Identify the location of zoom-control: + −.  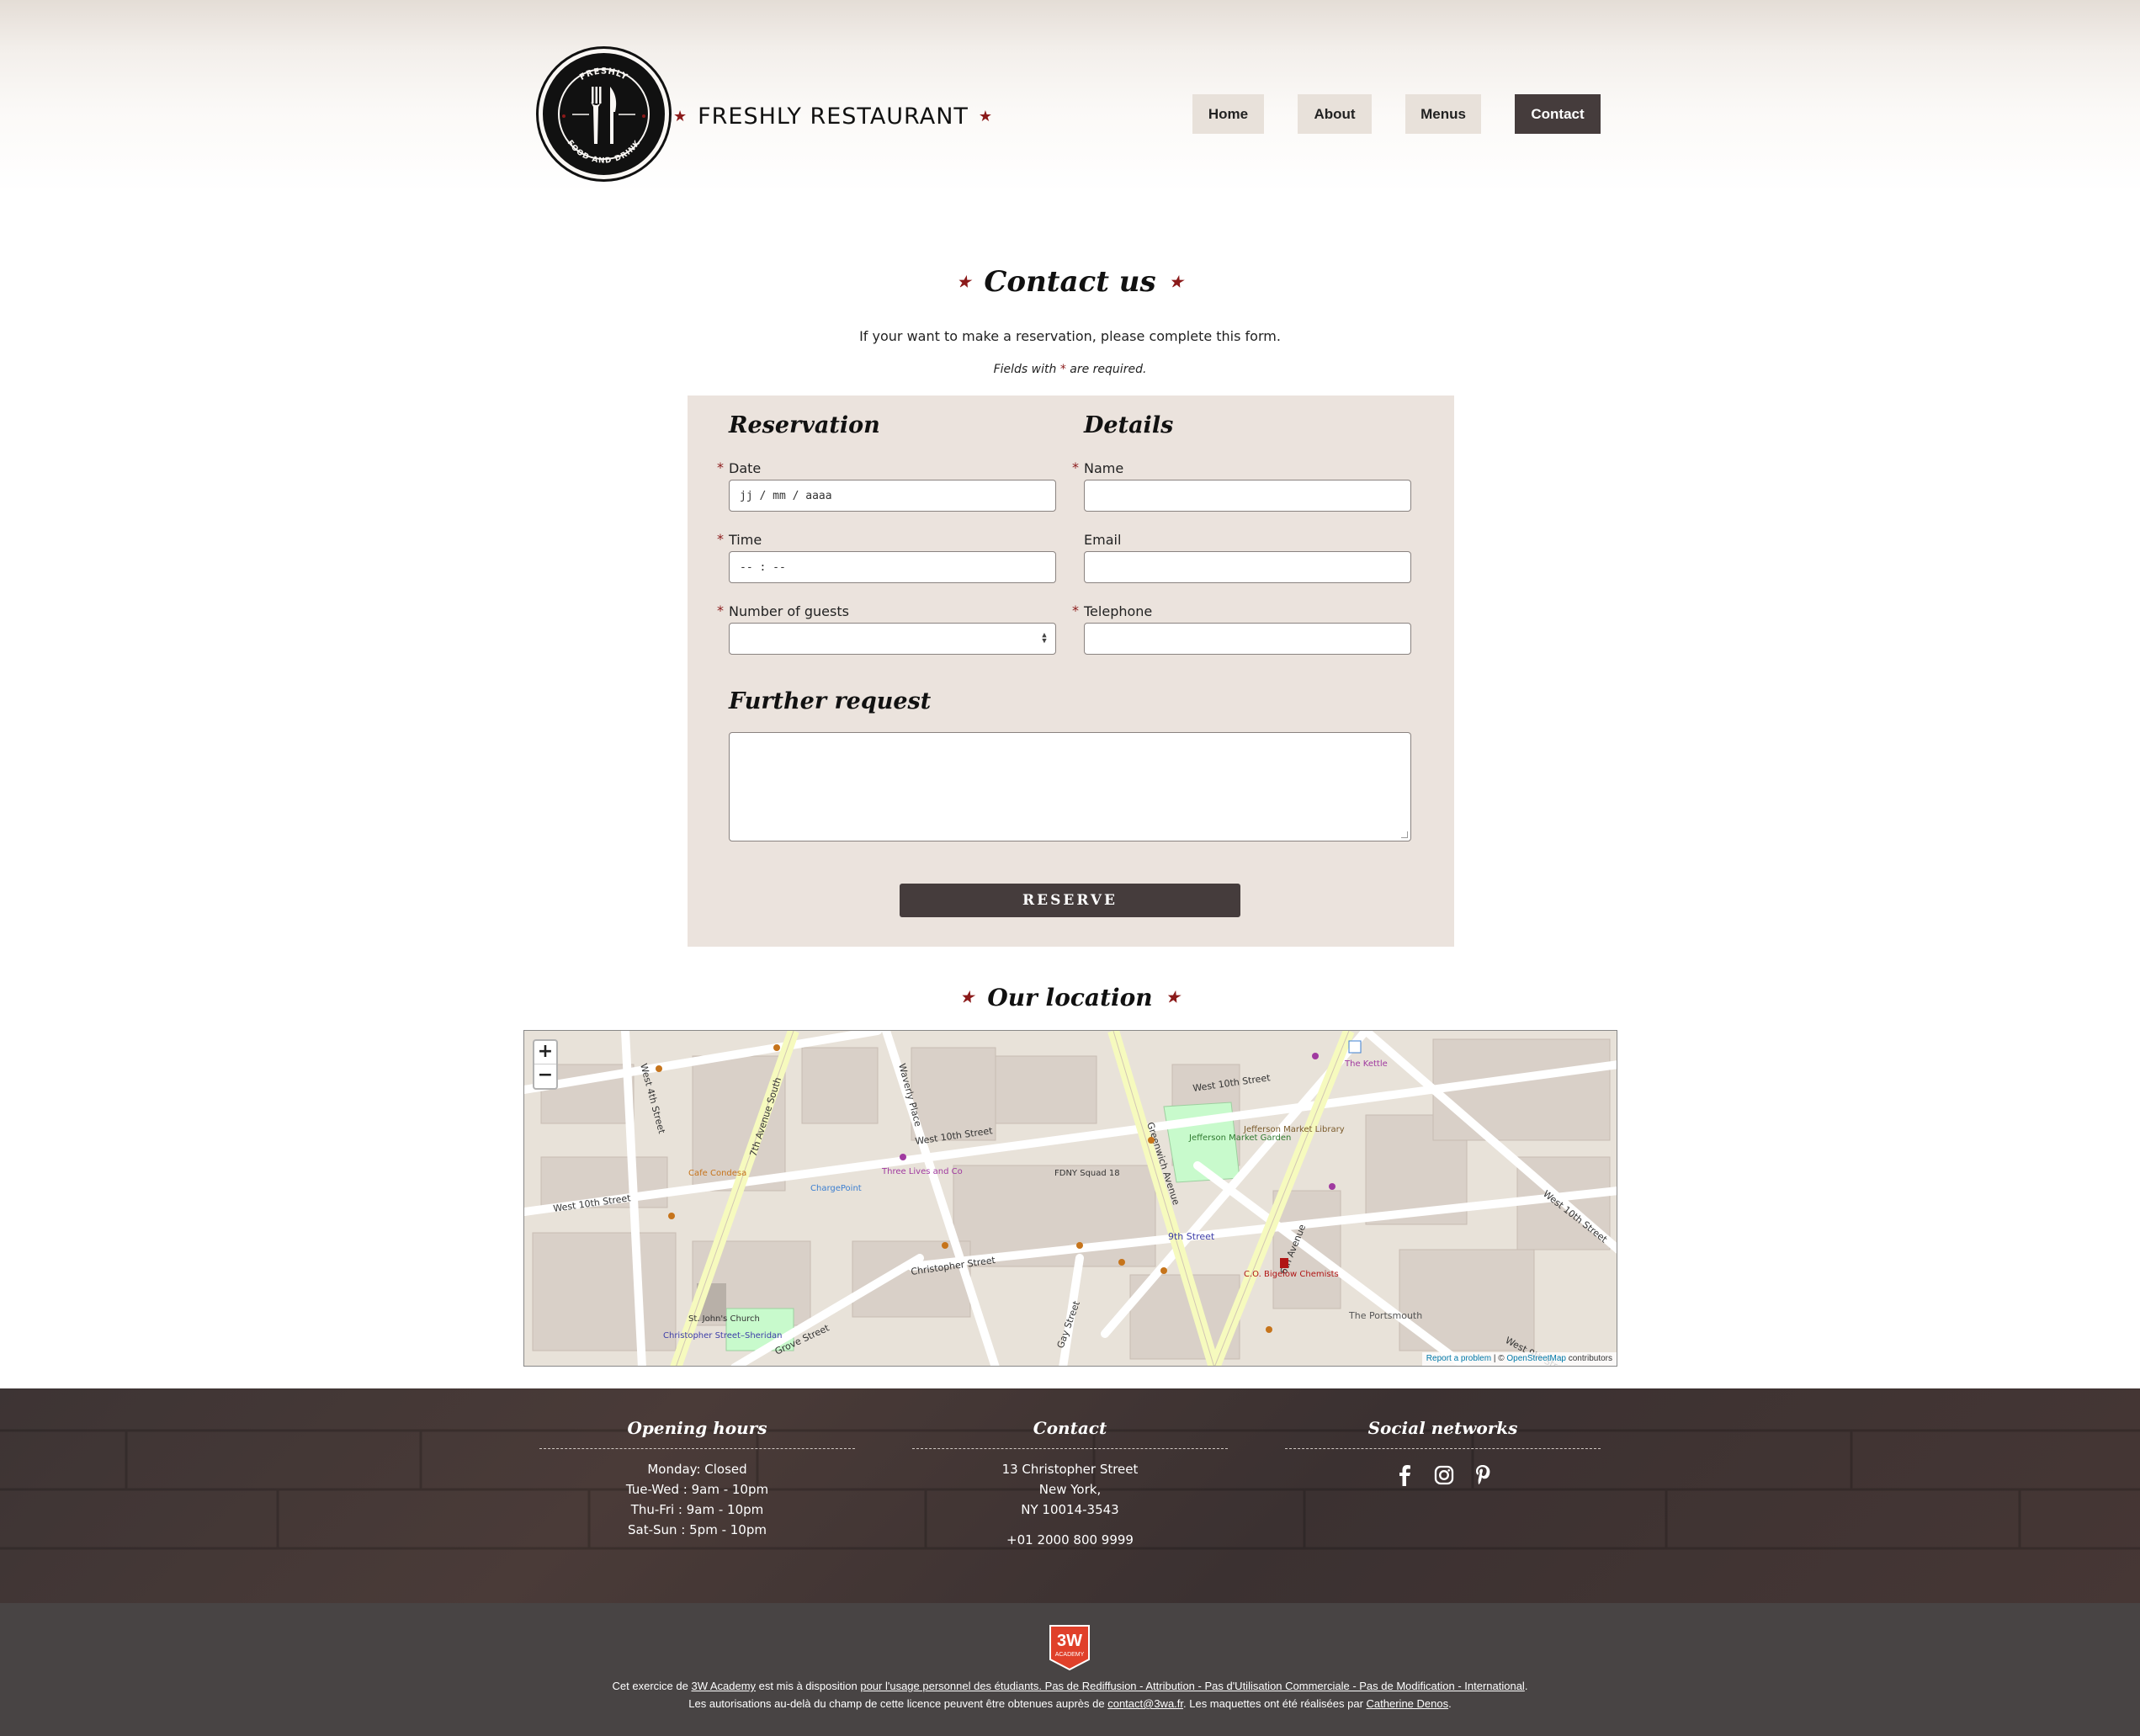
(545, 1064).